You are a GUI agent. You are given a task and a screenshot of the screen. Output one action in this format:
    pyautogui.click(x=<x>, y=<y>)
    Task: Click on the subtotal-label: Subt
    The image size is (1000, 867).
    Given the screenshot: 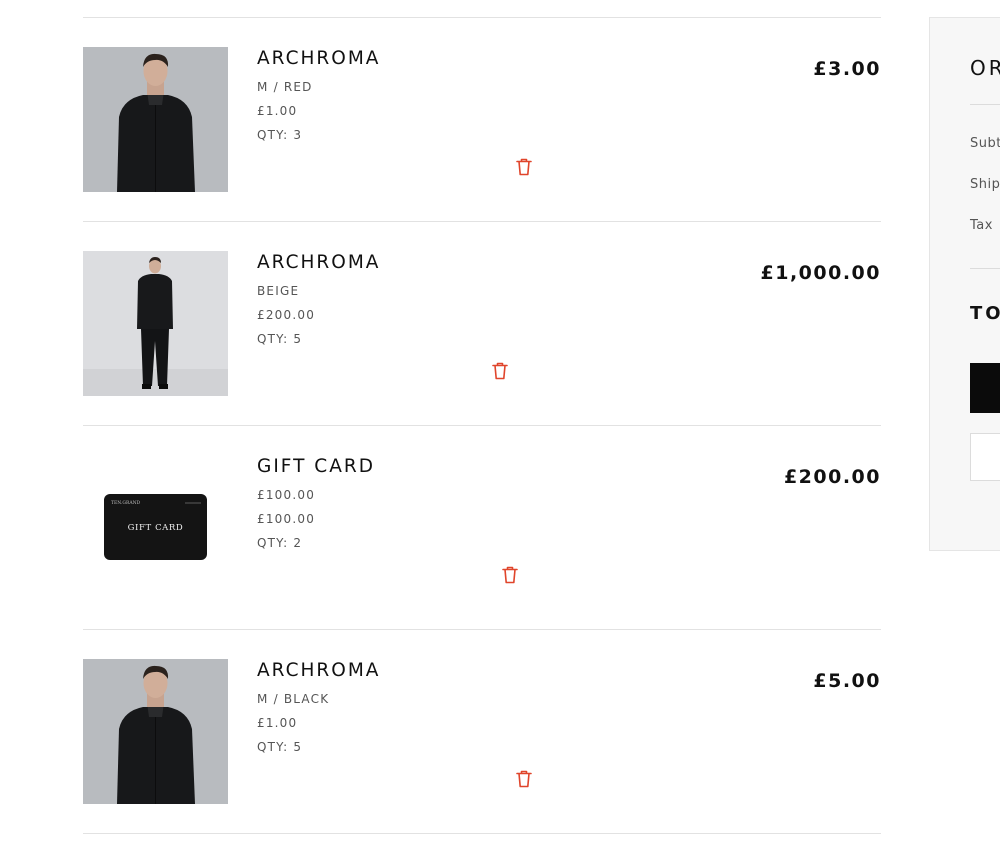 What is the action you would take?
    pyautogui.click(x=985, y=143)
    